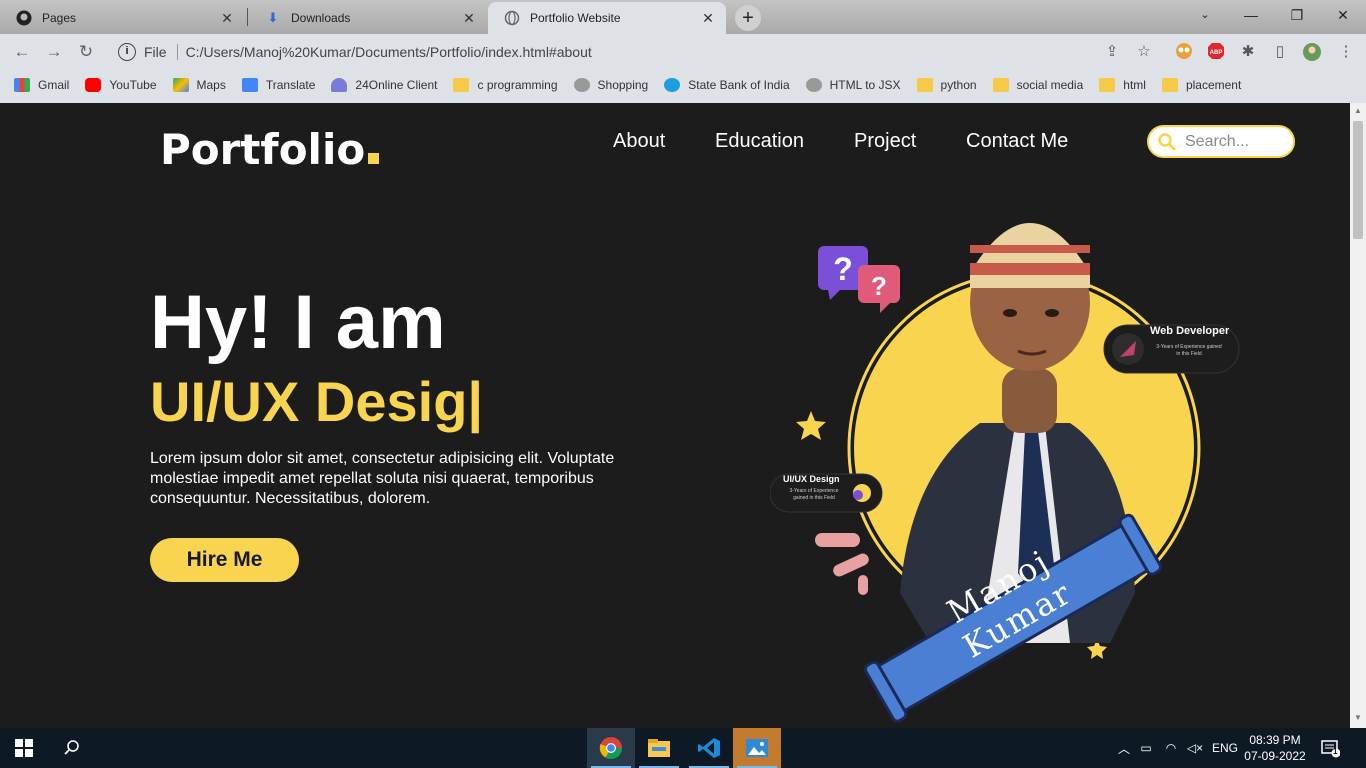  I want to click on address-divider, so click(177, 52).